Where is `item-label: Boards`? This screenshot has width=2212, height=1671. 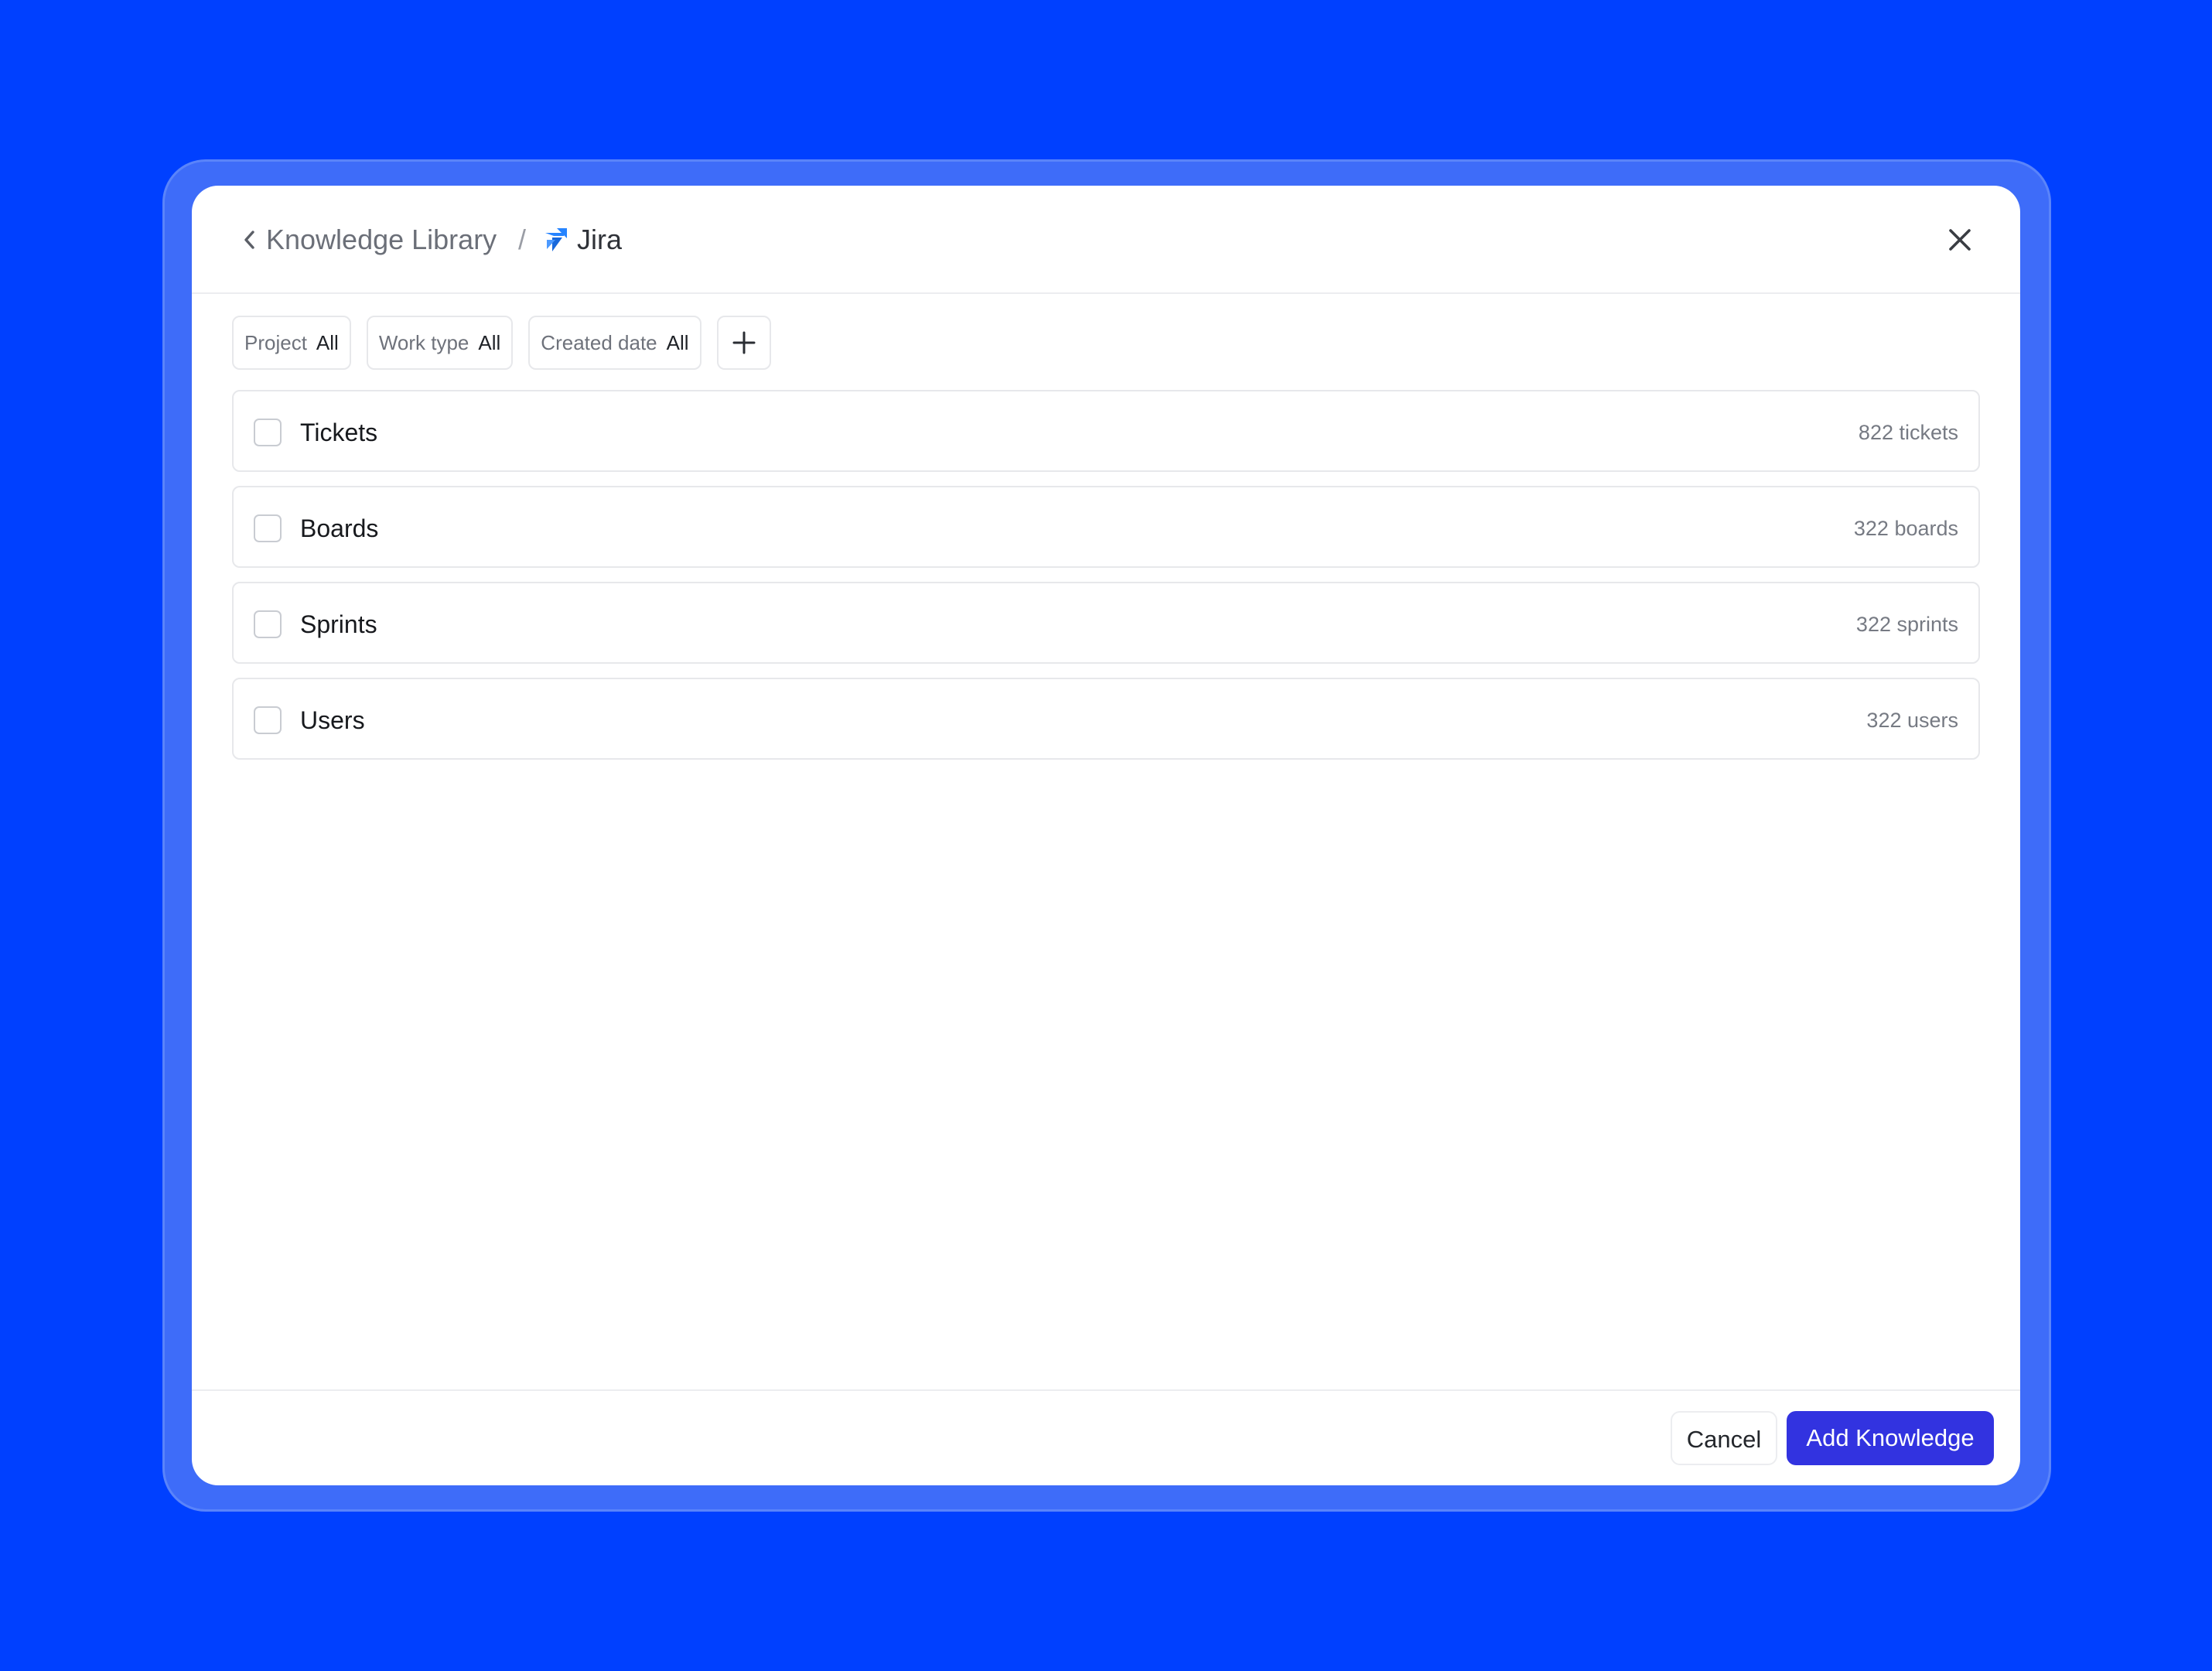 item-label: Boards is located at coordinates (339, 528).